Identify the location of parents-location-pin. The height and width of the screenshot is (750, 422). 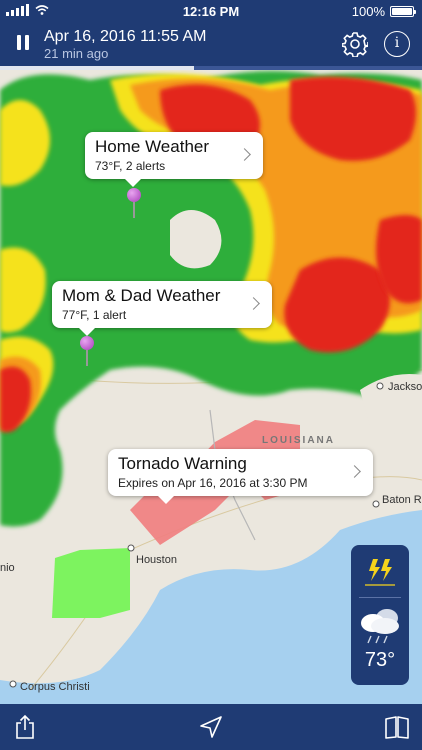
(87, 356).